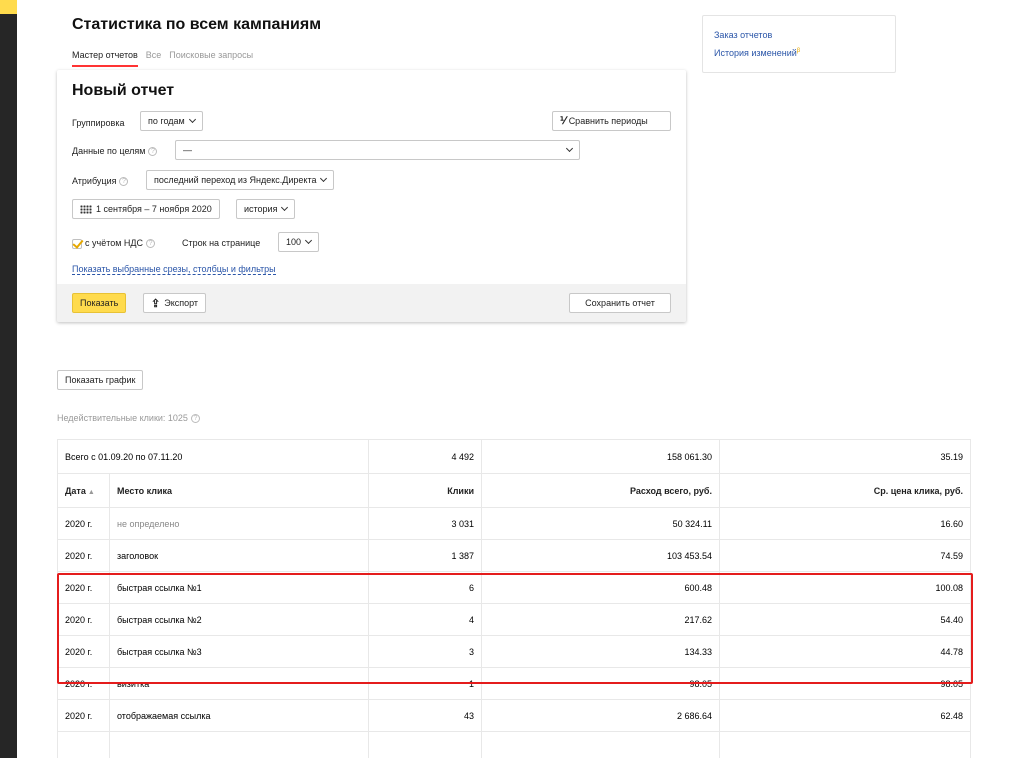 The image size is (1024, 758). I want to click on export-label: Экспорт, so click(181, 303).